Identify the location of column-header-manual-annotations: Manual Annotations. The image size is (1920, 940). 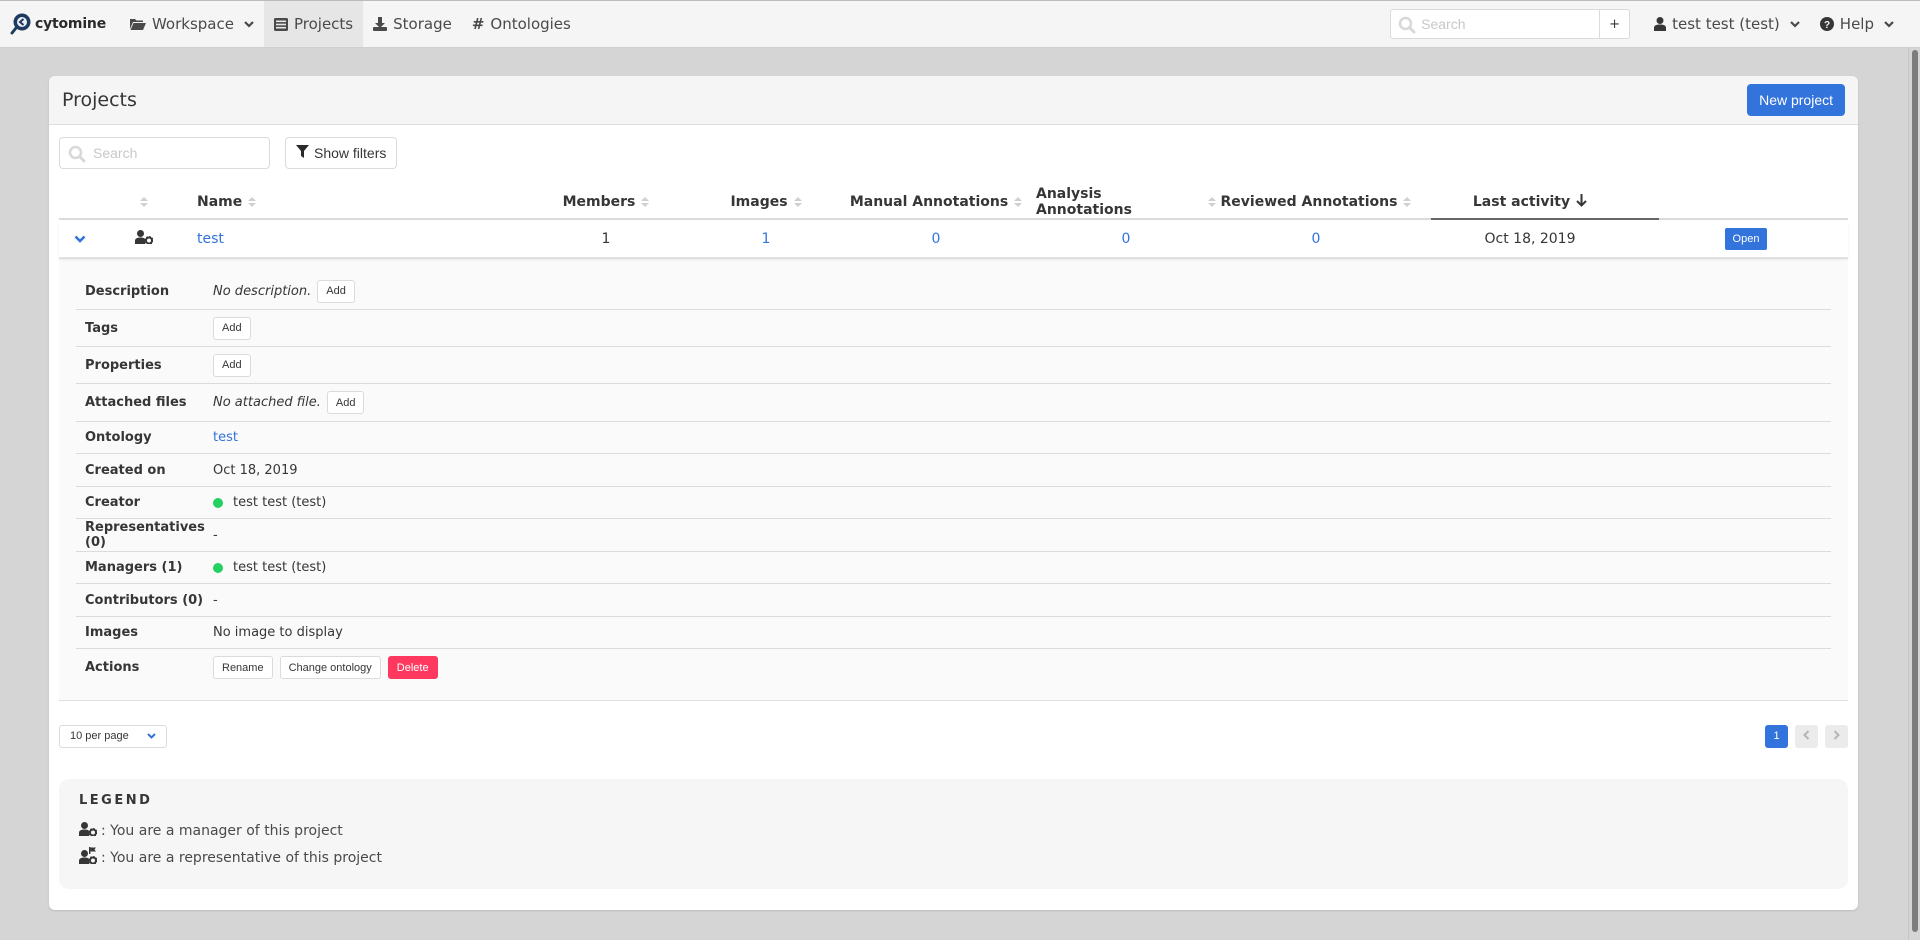
(936, 202).